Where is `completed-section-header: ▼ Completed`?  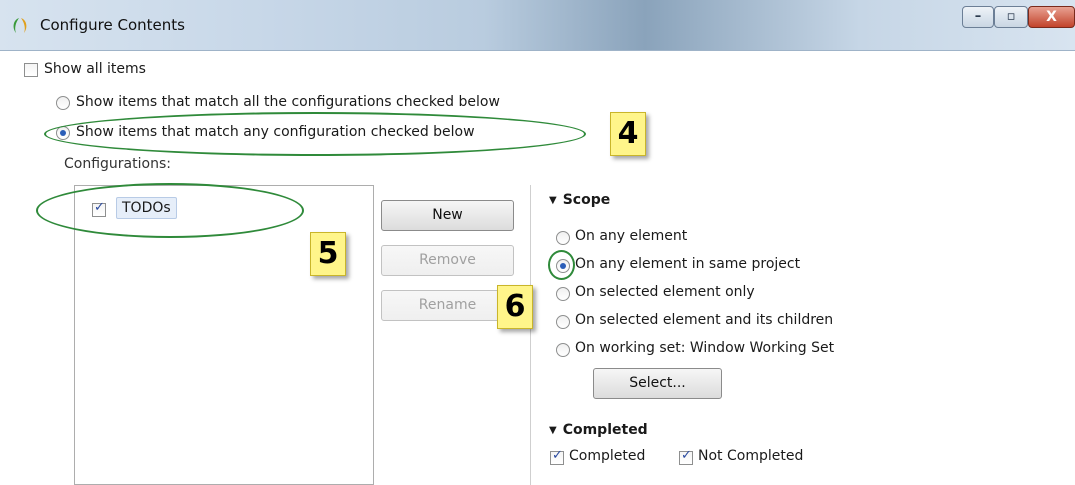 completed-section-header: ▼ Completed is located at coordinates (598, 430).